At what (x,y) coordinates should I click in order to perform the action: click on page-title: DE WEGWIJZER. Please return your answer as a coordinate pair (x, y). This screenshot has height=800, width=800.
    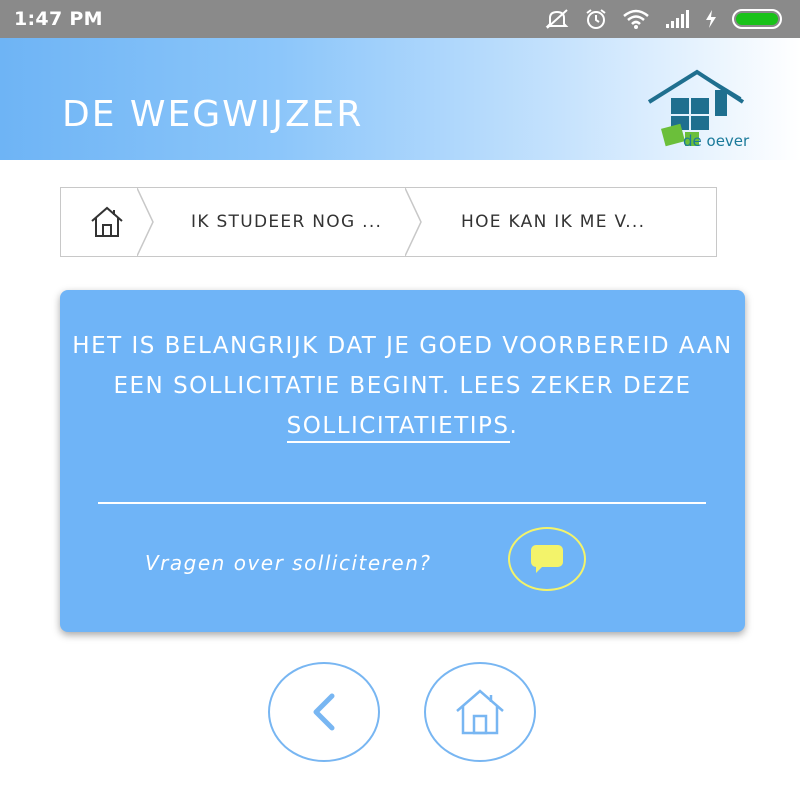
    Looking at the image, I should click on (213, 114).